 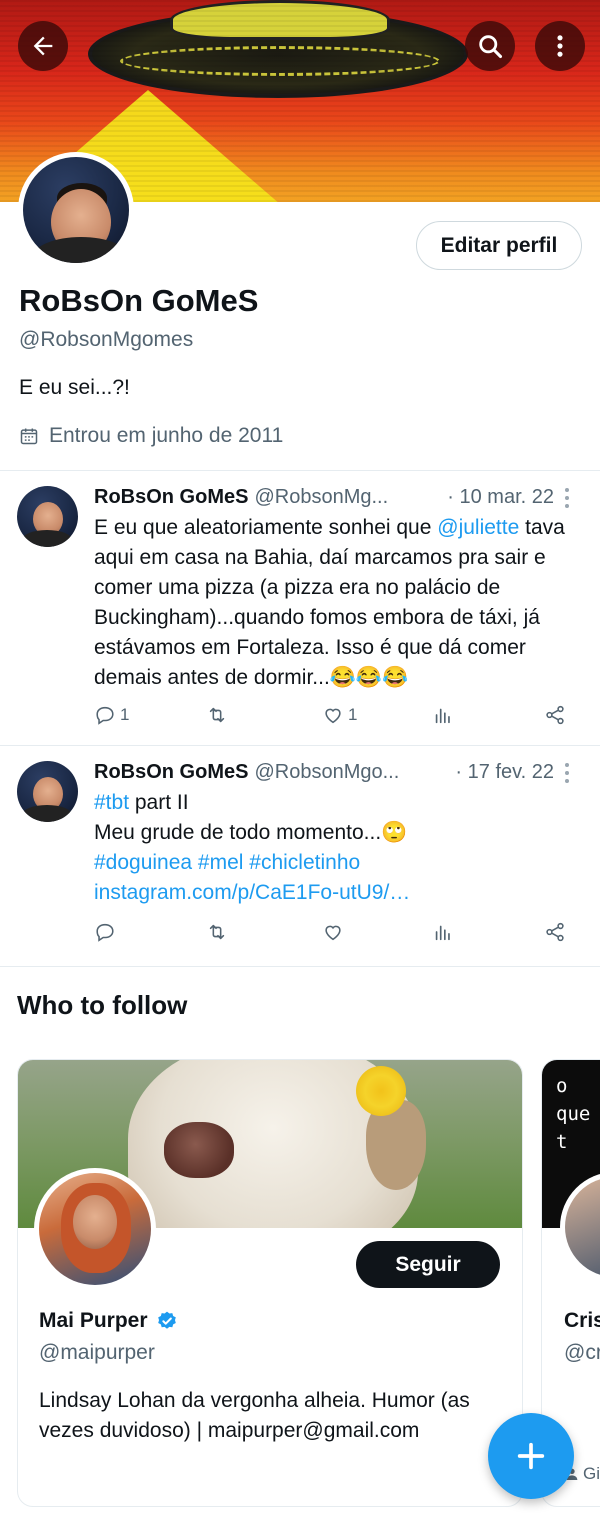 I want to click on profile-bio: E eu sei...?!, so click(x=74, y=387).